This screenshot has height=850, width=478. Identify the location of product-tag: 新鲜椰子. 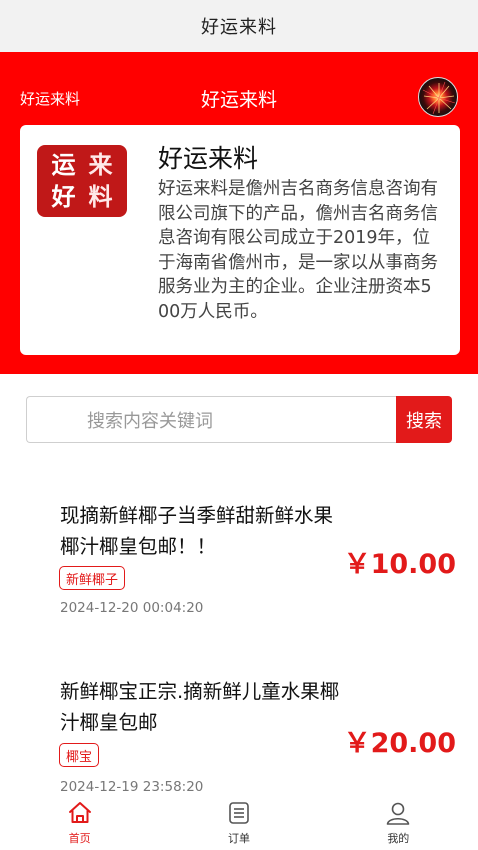
(92, 578).